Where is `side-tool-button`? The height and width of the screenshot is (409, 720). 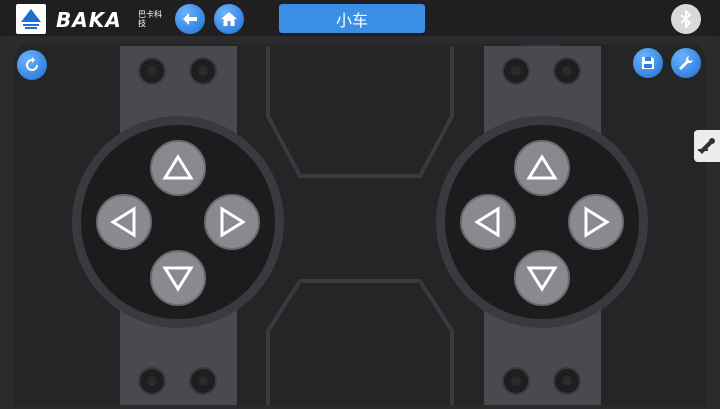
side-tool-button is located at coordinates (707, 146).